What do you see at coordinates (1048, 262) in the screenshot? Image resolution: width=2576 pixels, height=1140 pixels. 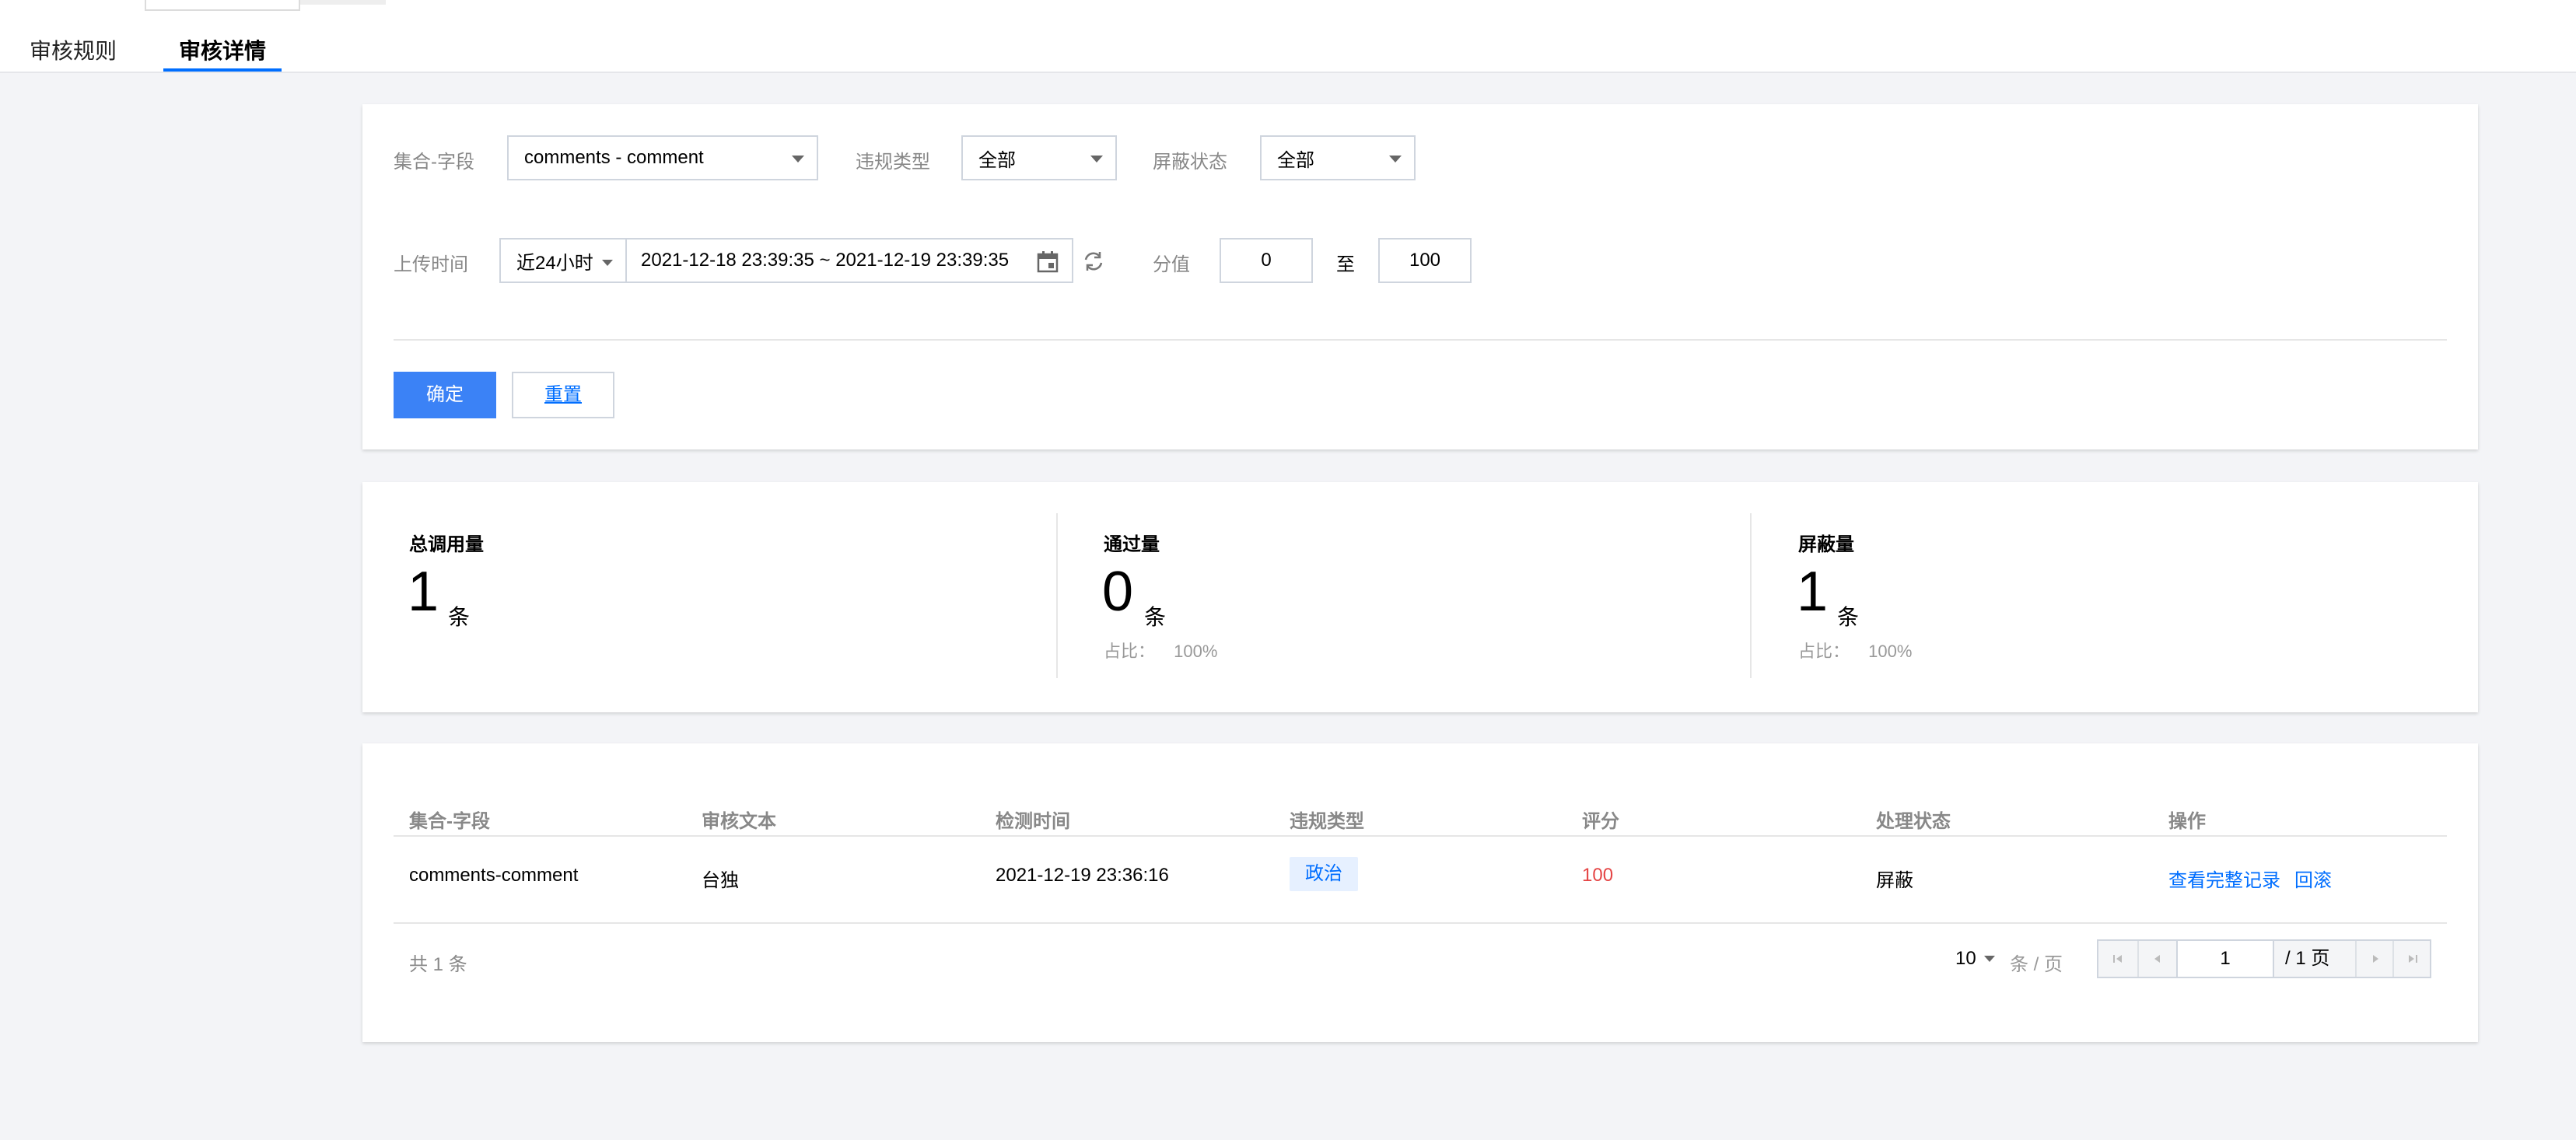 I see `calendar-icon` at bounding box center [1048, 262].